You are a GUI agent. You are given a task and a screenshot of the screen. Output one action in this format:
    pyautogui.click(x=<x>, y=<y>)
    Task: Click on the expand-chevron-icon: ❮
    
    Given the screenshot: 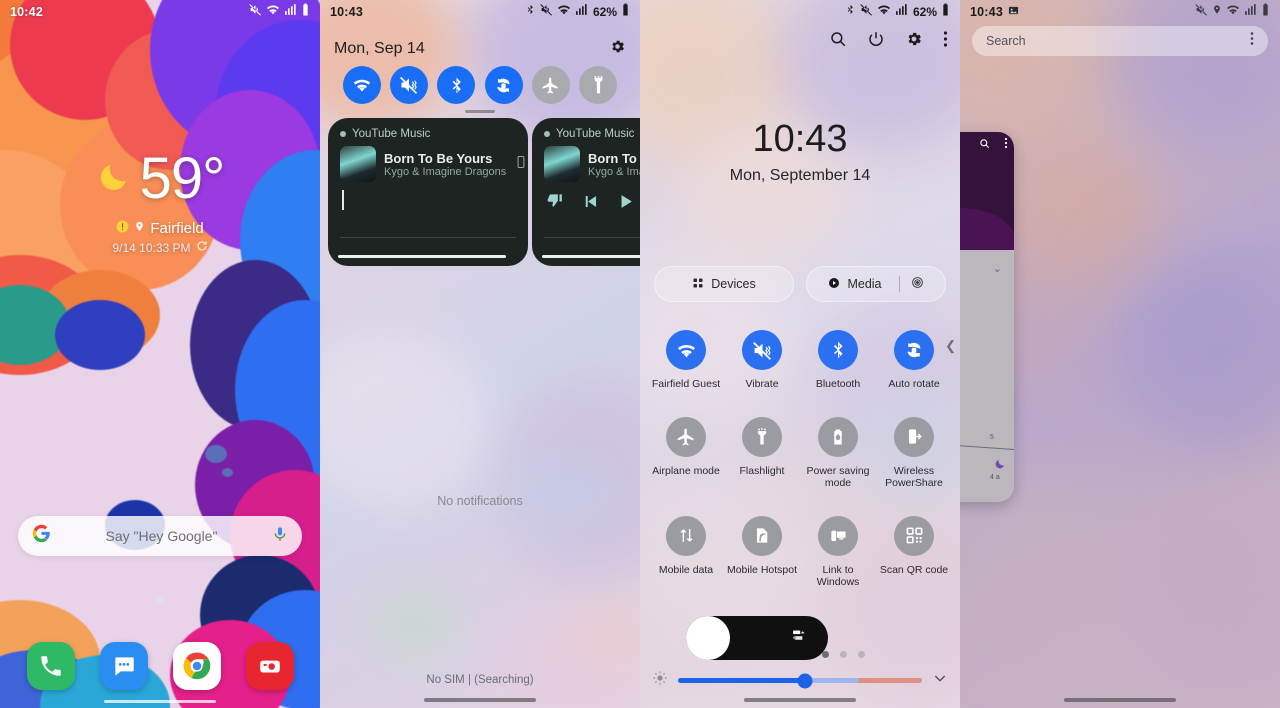 What is the action you would take?
    pyautogui.click(x=950, y=346)
    